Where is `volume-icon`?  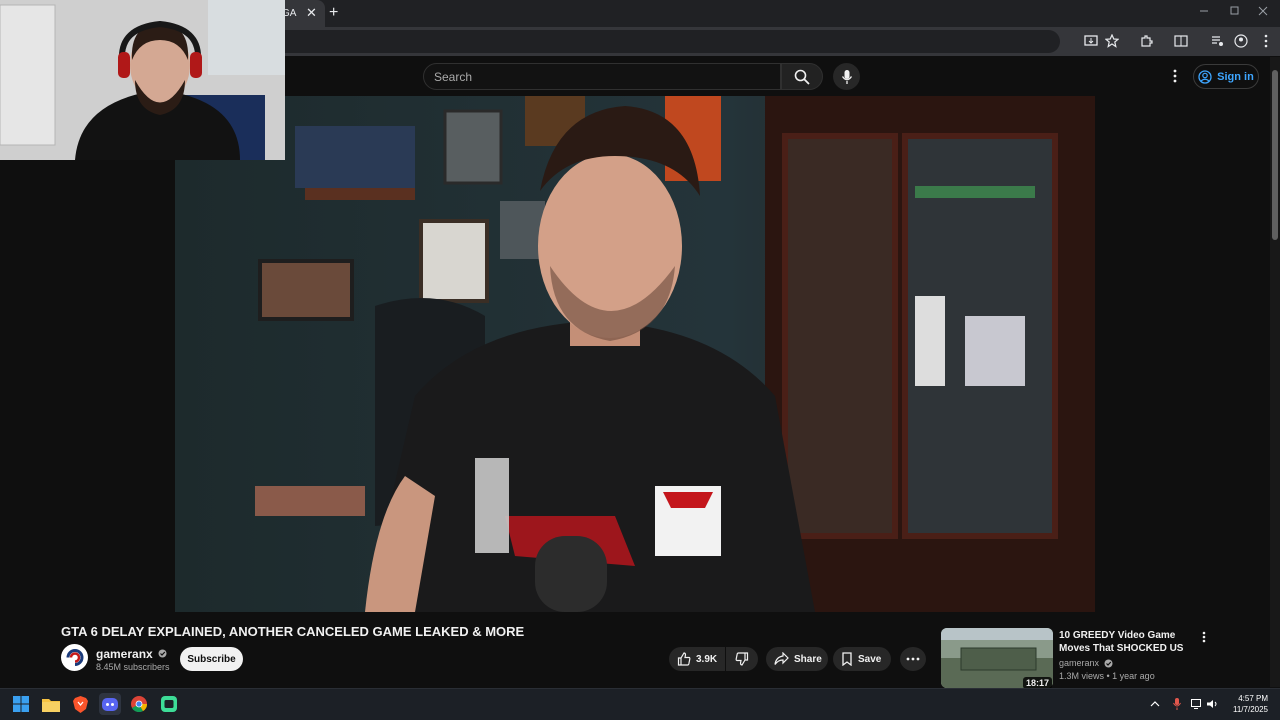
volume-icon is located at coordinates (1213, 704).